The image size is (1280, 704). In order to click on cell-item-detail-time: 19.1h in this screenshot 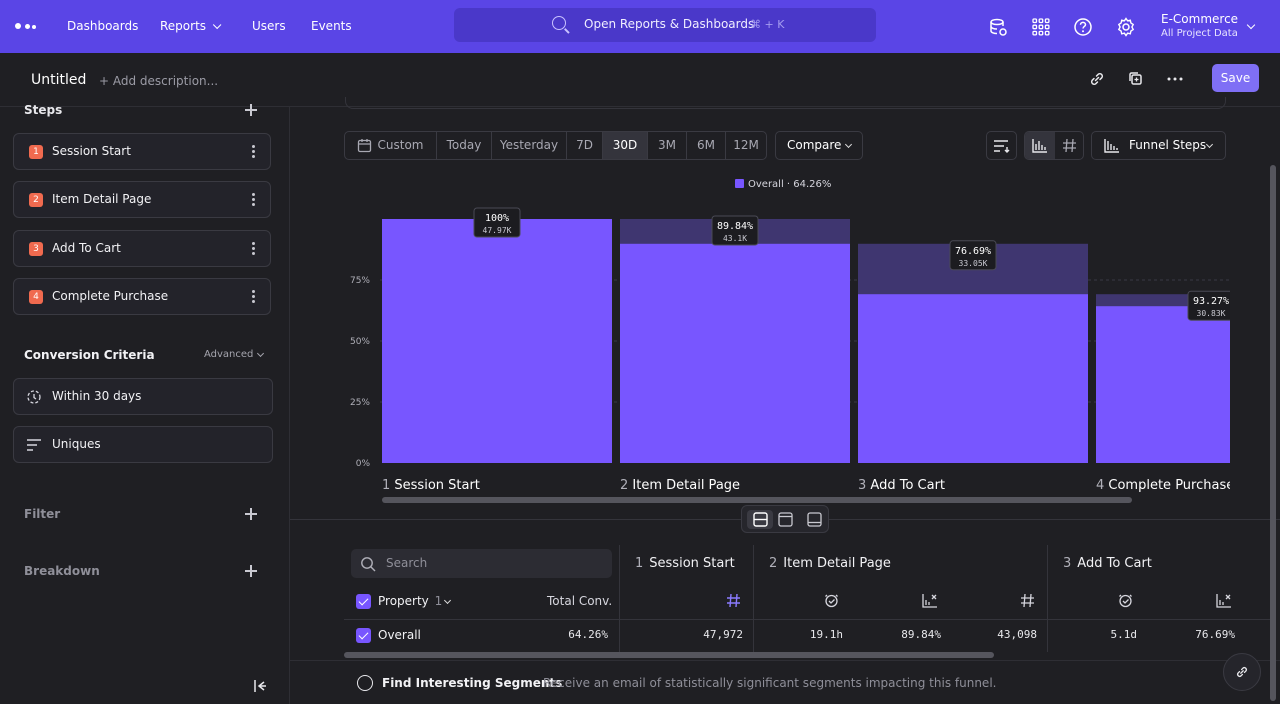, I will do `click(826, 634)`.